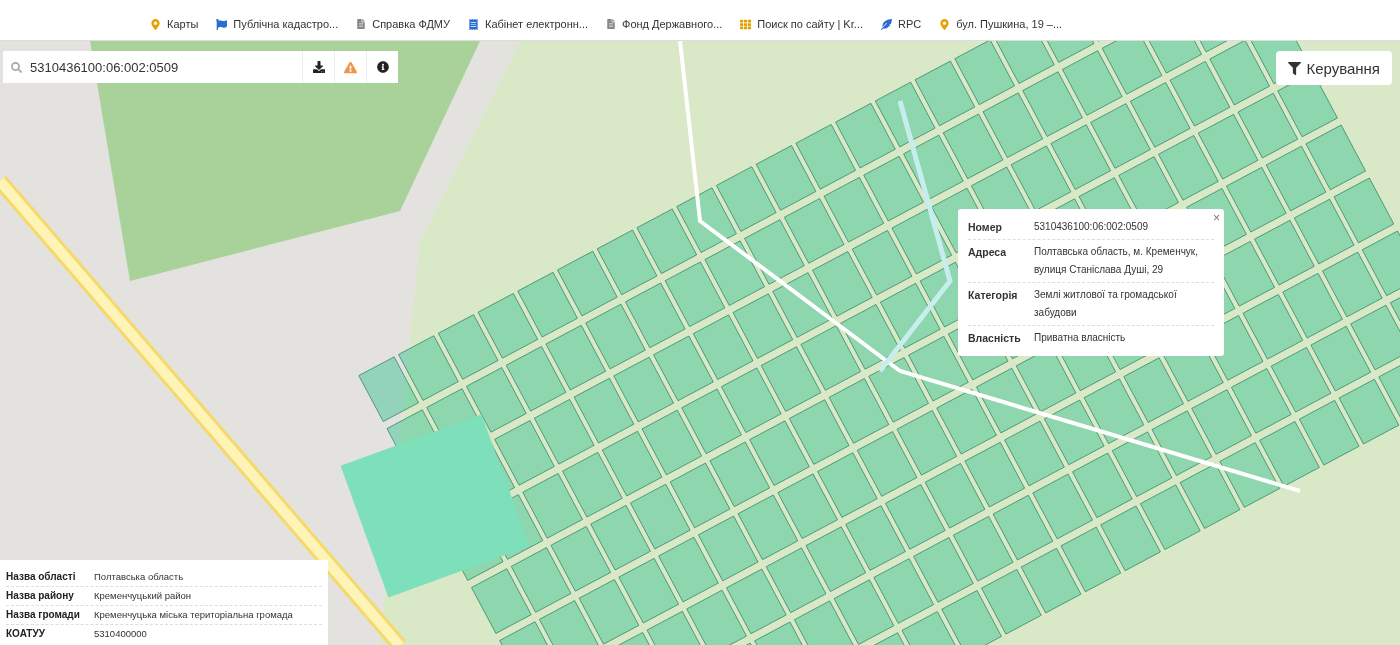  Describe the element at coordinates (43, 615) in the screenshot. I see `field-label: Назва громади` at that location.